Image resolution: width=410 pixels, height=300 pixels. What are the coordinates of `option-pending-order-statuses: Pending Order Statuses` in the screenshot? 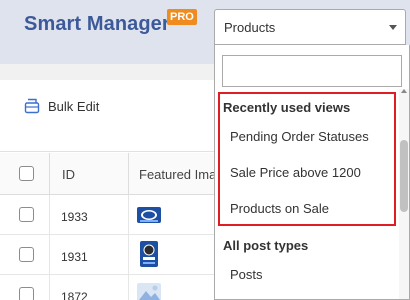 It's located at (308, 137).